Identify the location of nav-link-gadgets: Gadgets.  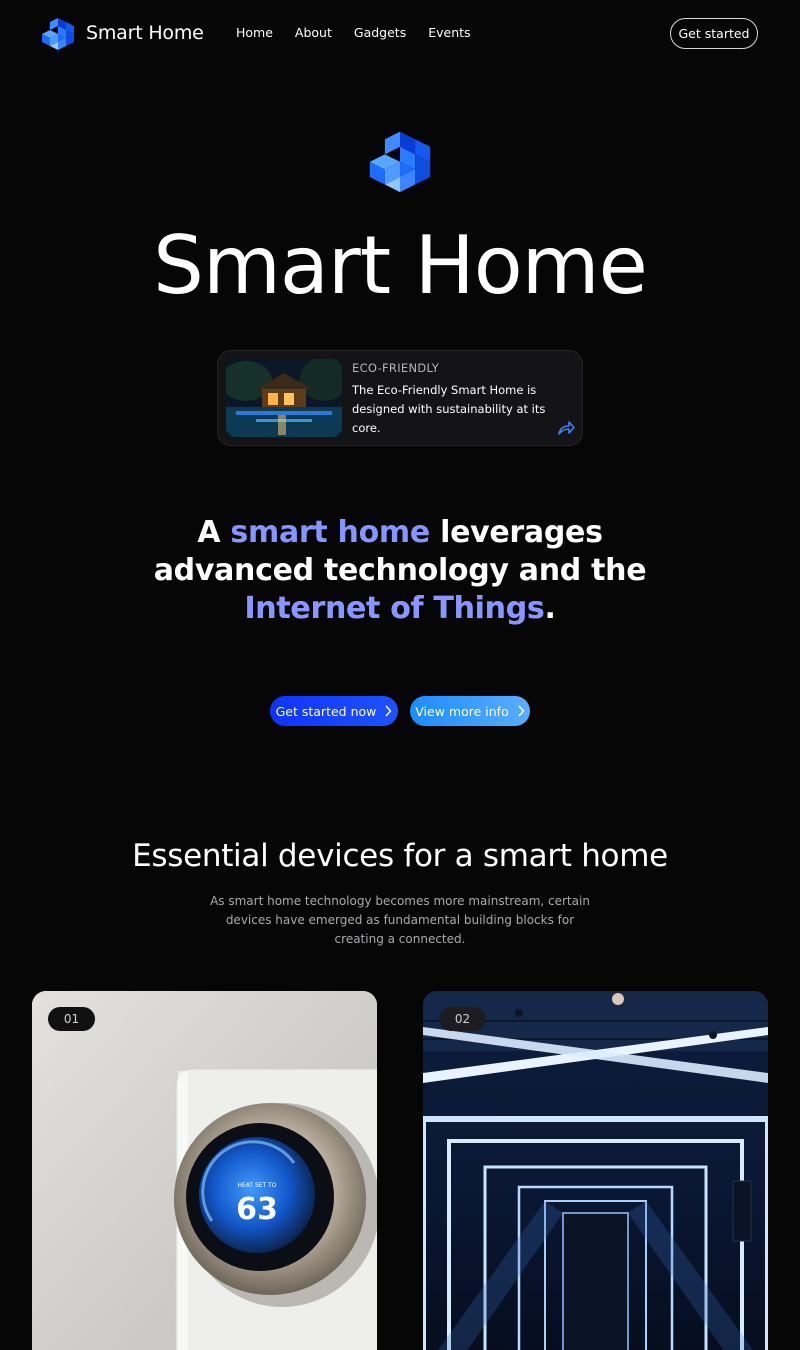
(380, 32).